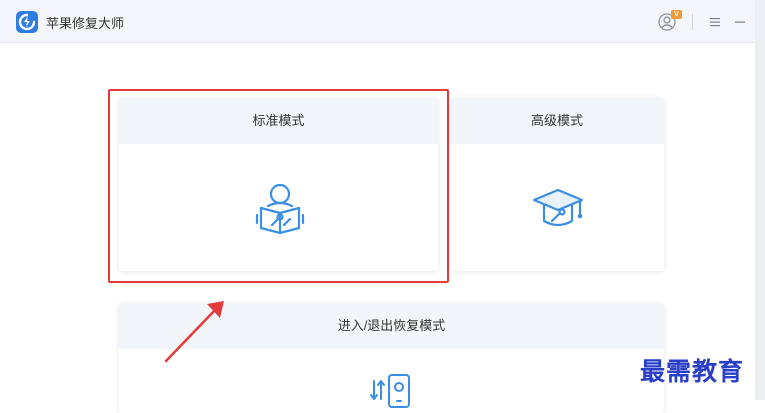  What do you see at coordinates (676, 14) in the screenshot?
I see `vip-badge-icon: V` at bounding box center [676, 14].